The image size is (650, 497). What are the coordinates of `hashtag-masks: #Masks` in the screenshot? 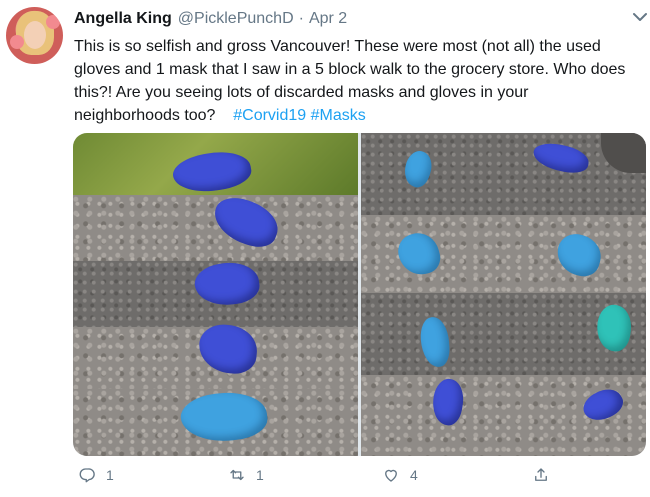 It's located at (338, 115).